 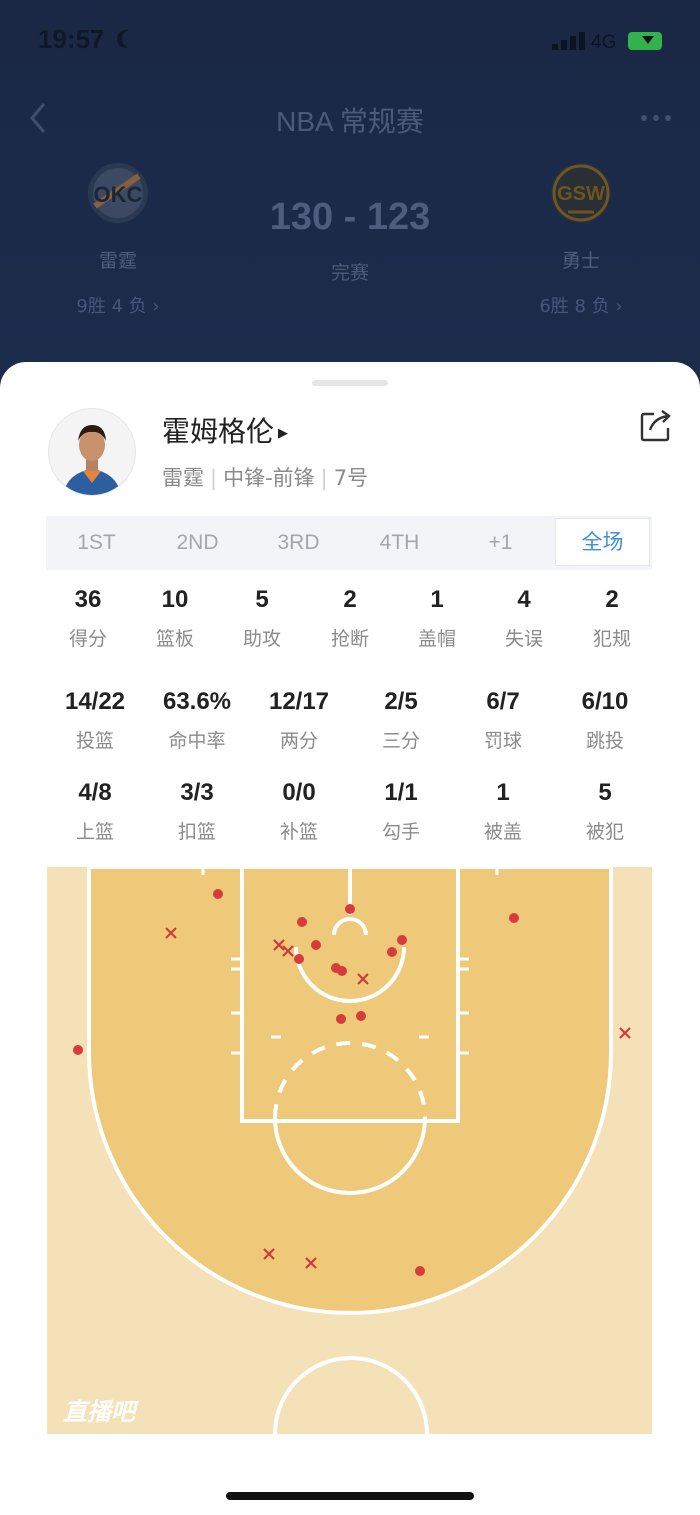 What do you see at coordinates (299, 792) in the screenshot?
I see `stat-value: 0/0` at bounding box center [299, 792].